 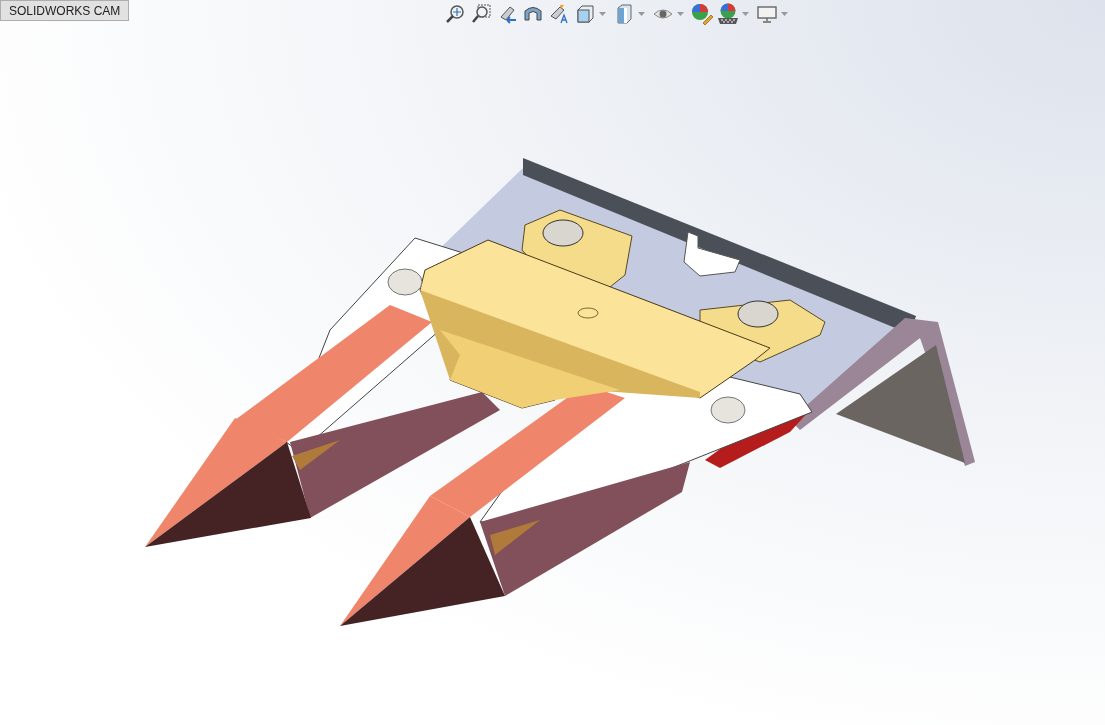 I want to click on monitor-icon, so click(x=767, y=14).